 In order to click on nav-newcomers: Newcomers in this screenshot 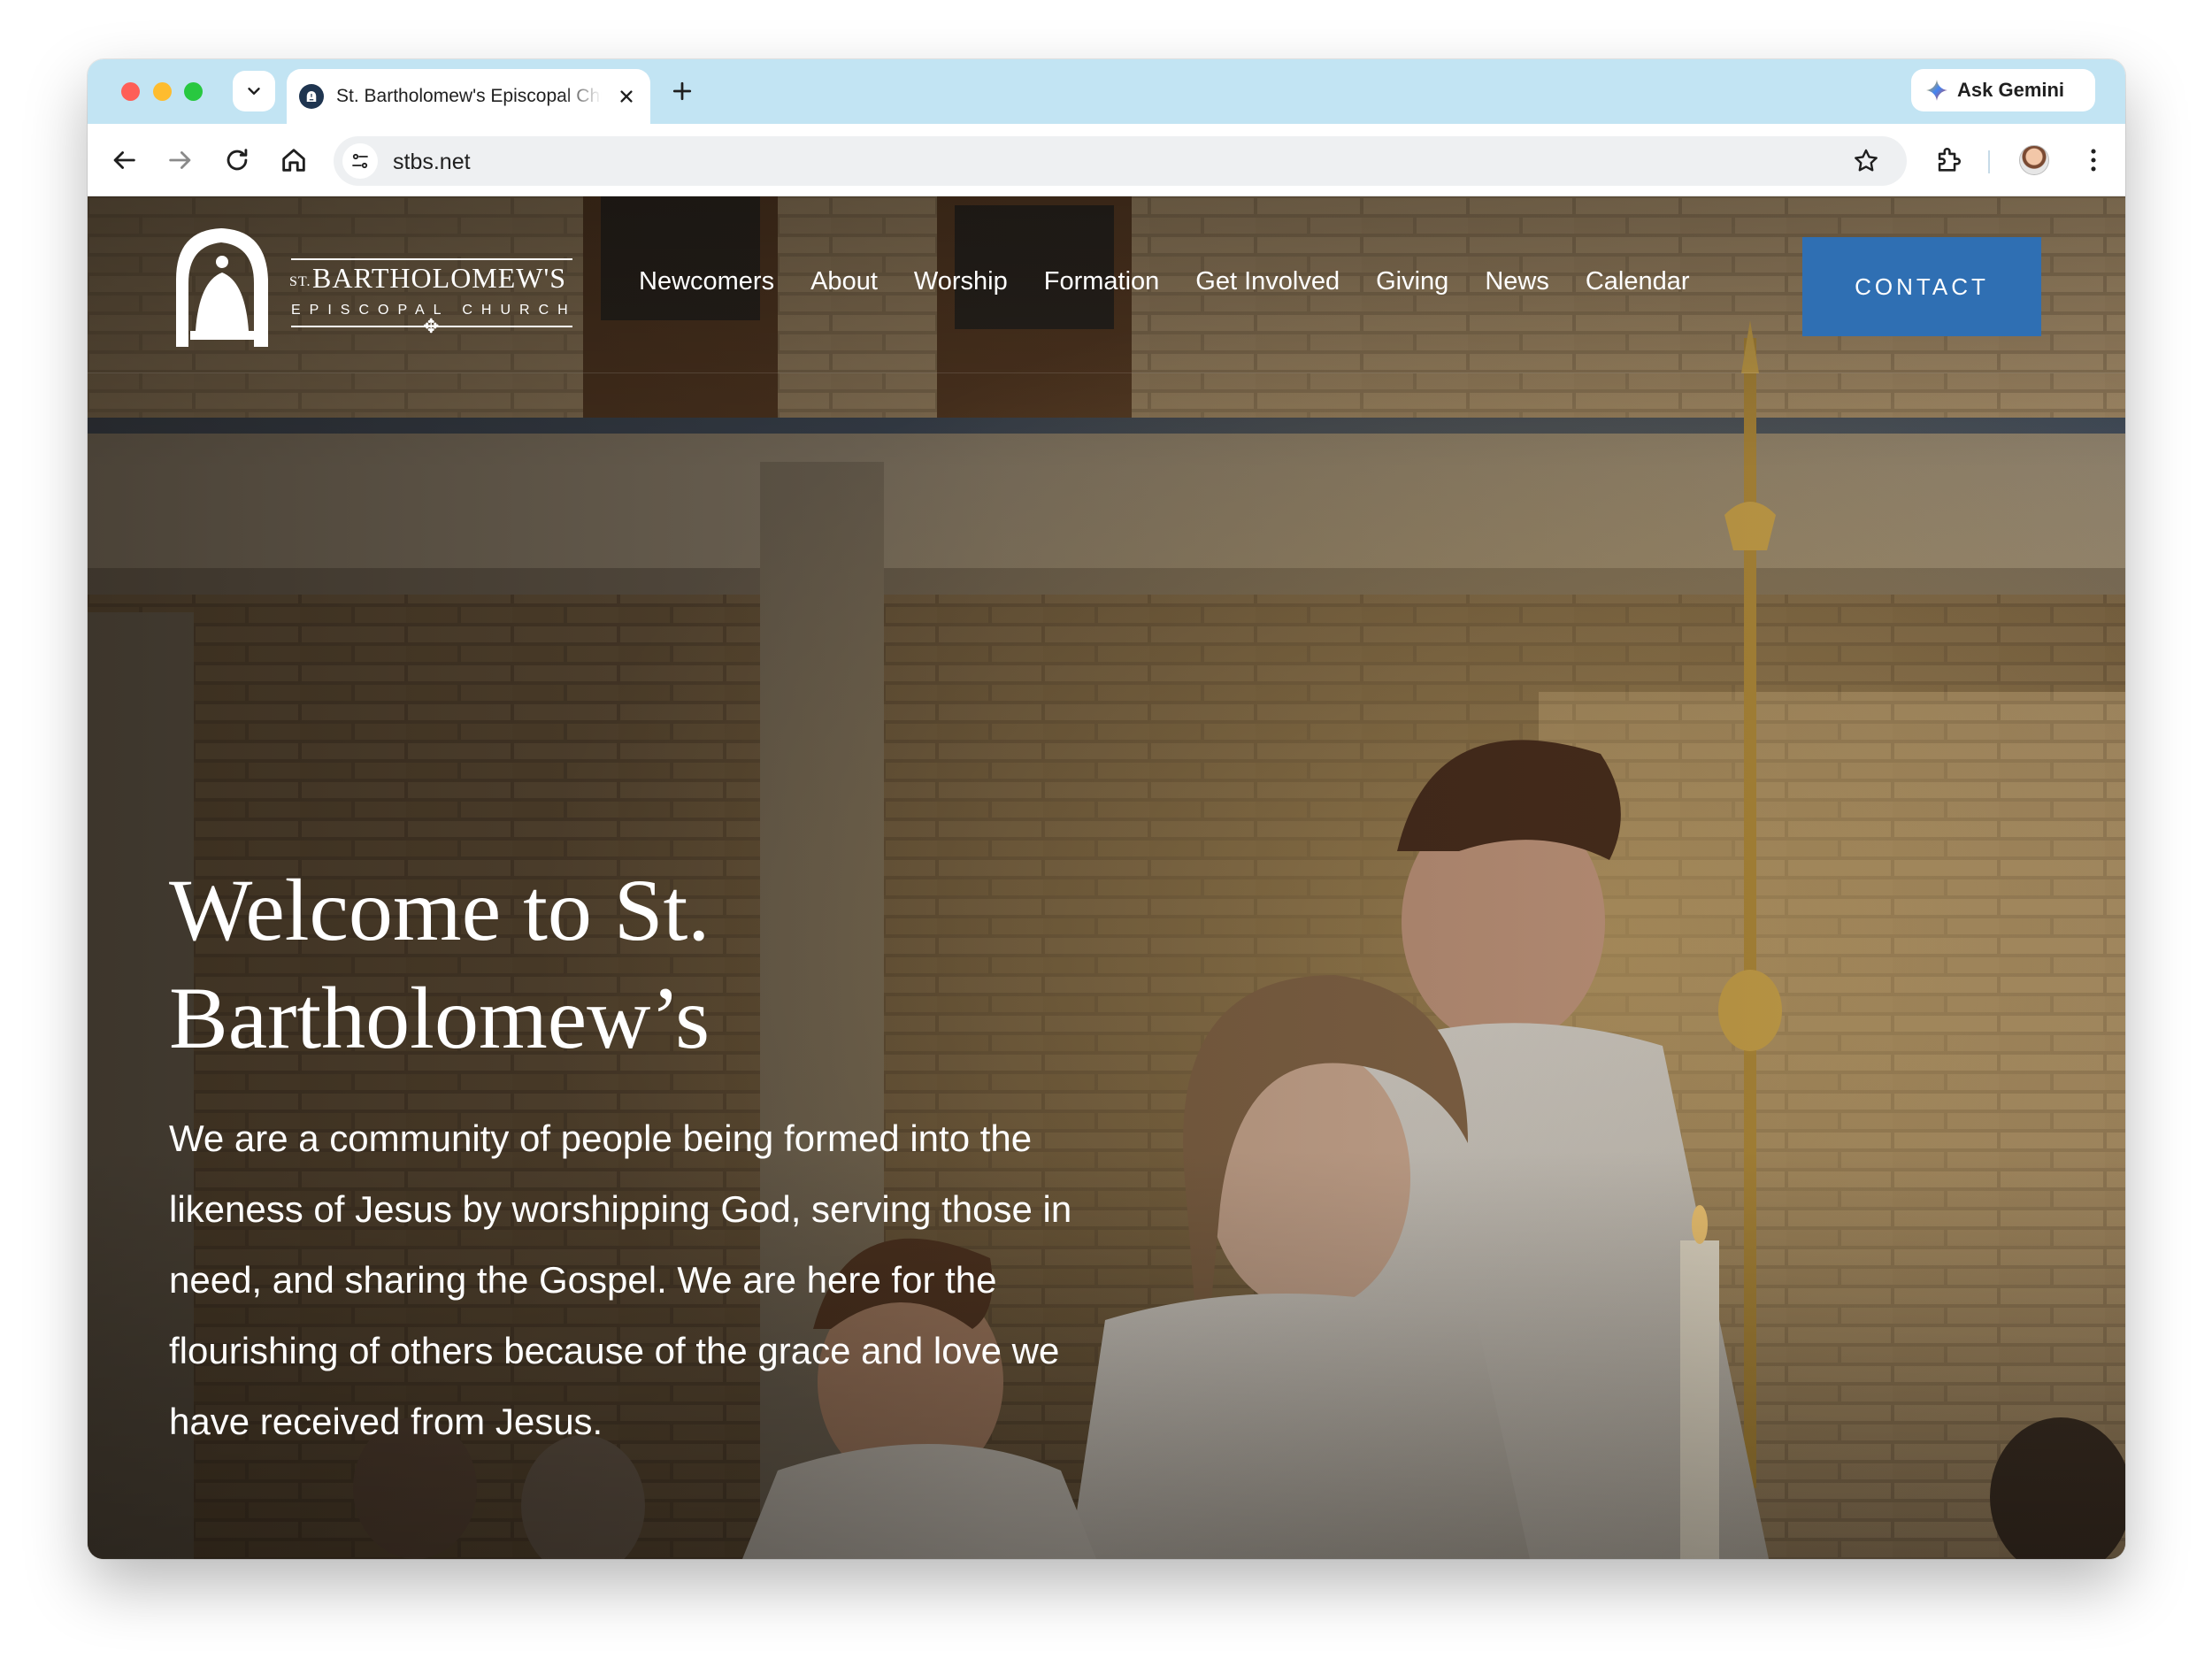, I will do `click(706, 281)`.